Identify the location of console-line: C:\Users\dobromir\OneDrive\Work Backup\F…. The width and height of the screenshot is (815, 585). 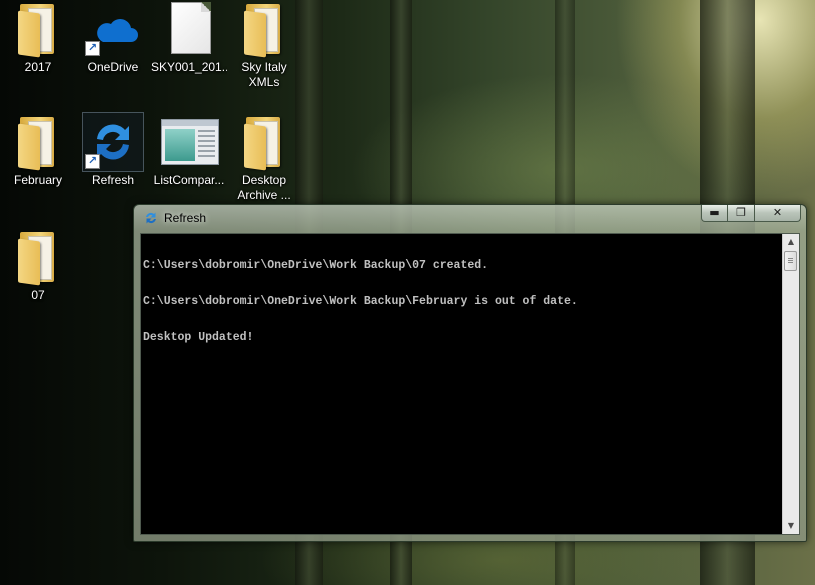
(360, 301).